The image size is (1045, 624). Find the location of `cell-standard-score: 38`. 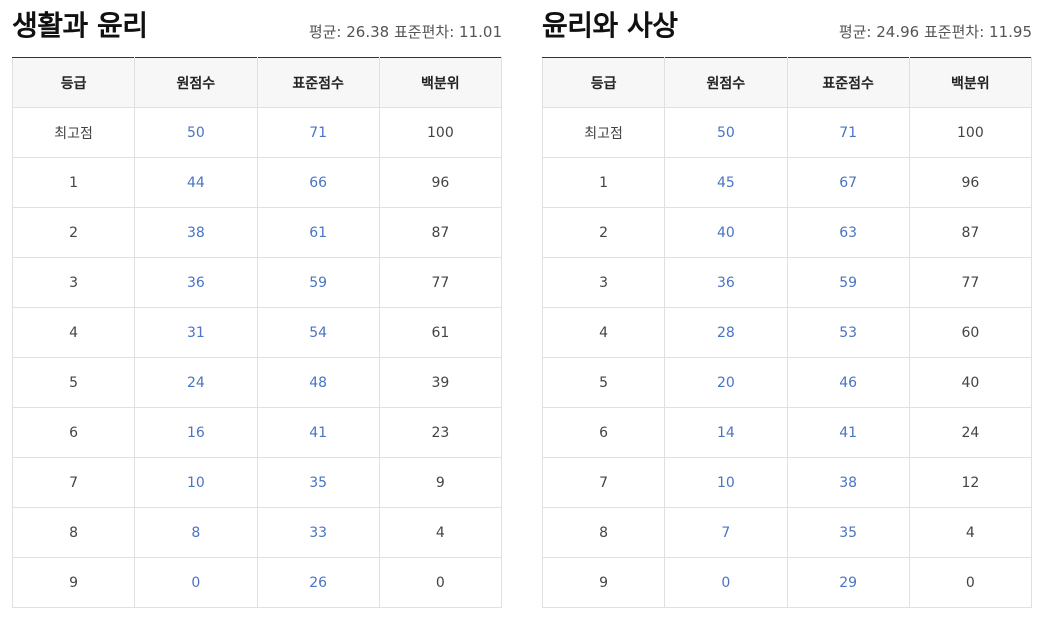

cell-standard-score: 38 is located at coordinates (848, 482).